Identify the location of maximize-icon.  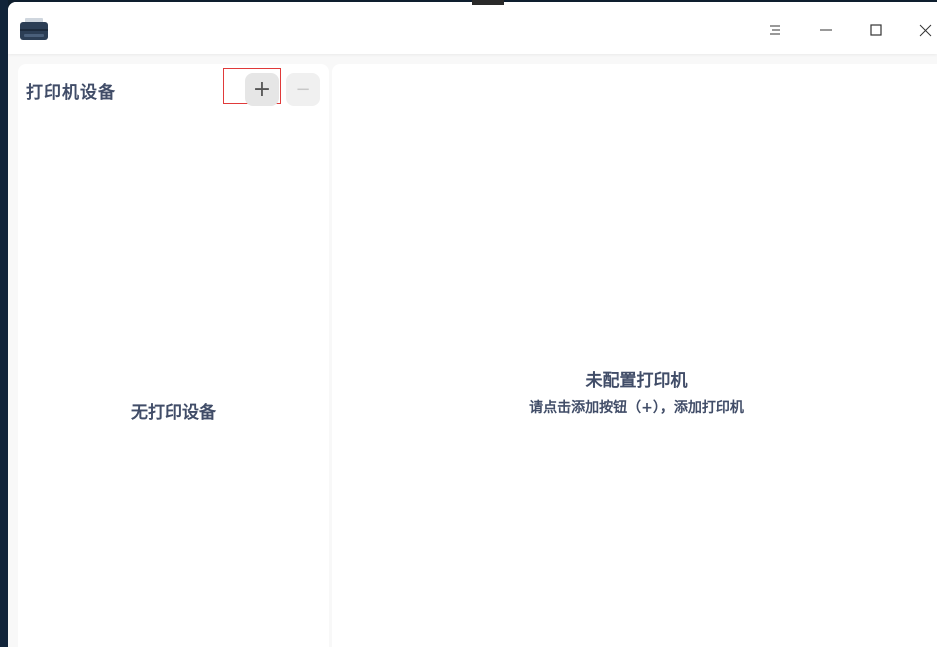
(876, 30).